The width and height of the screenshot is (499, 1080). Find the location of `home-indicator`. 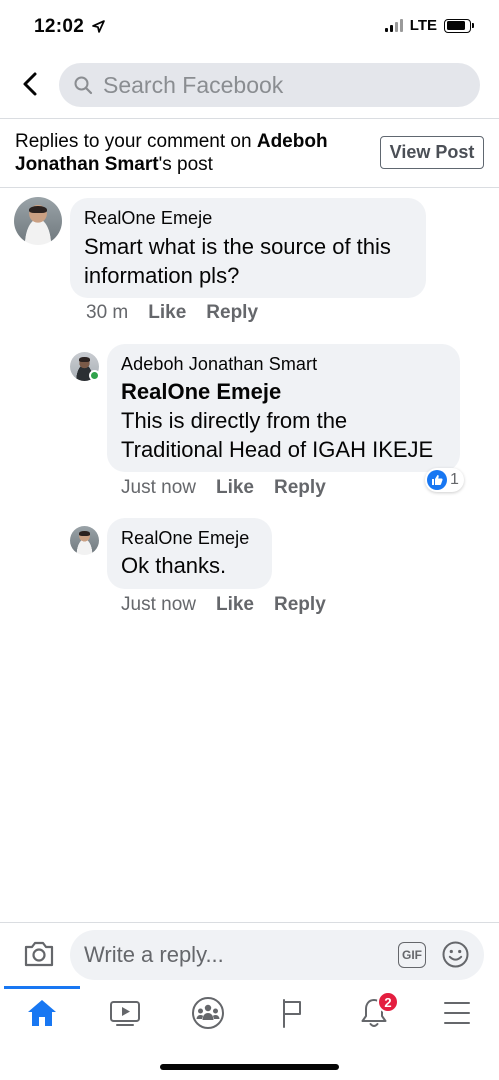

home-indicator is located at coordinates (249, 1067).